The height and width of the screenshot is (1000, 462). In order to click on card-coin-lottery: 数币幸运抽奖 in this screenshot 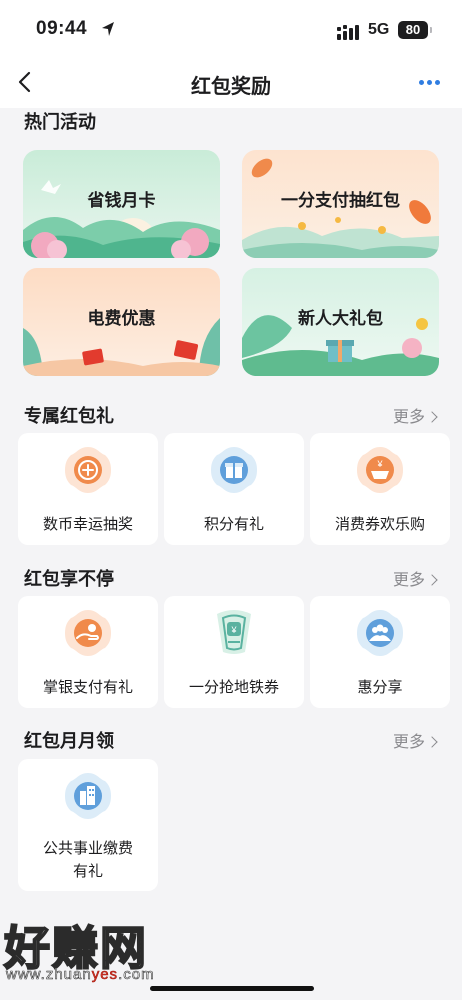, I will do `click(88, 489)`.